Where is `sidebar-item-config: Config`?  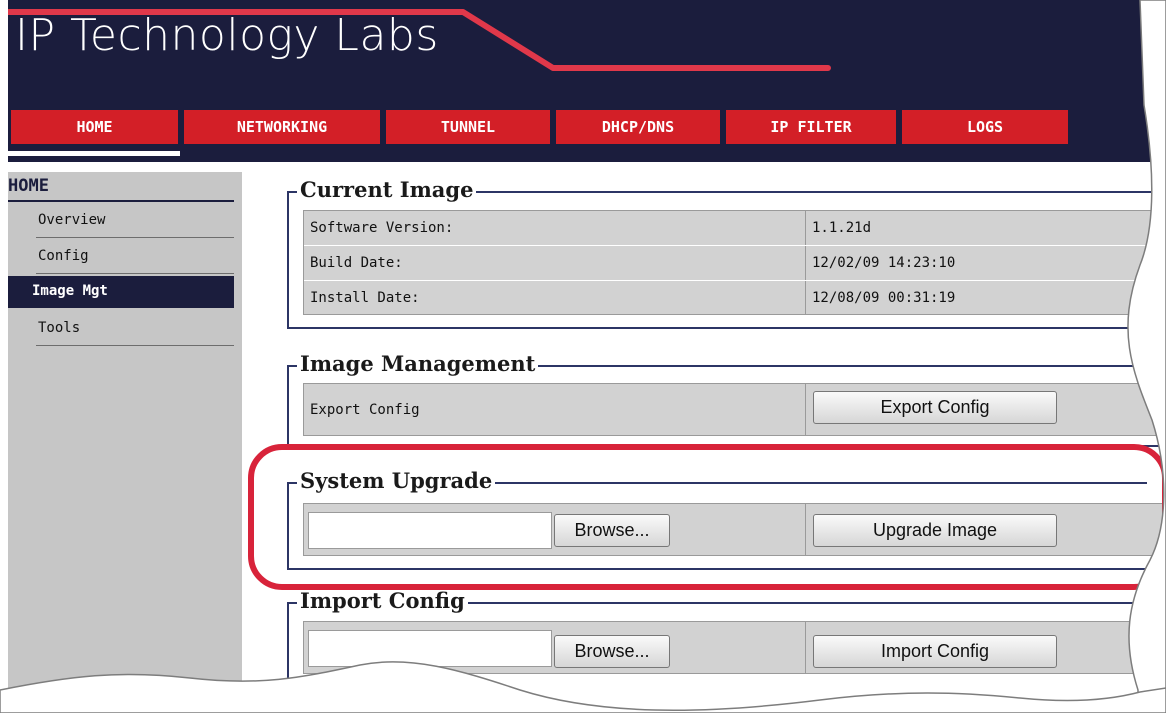
sidebar-item-config: Config is located at coordinates (121, 257).